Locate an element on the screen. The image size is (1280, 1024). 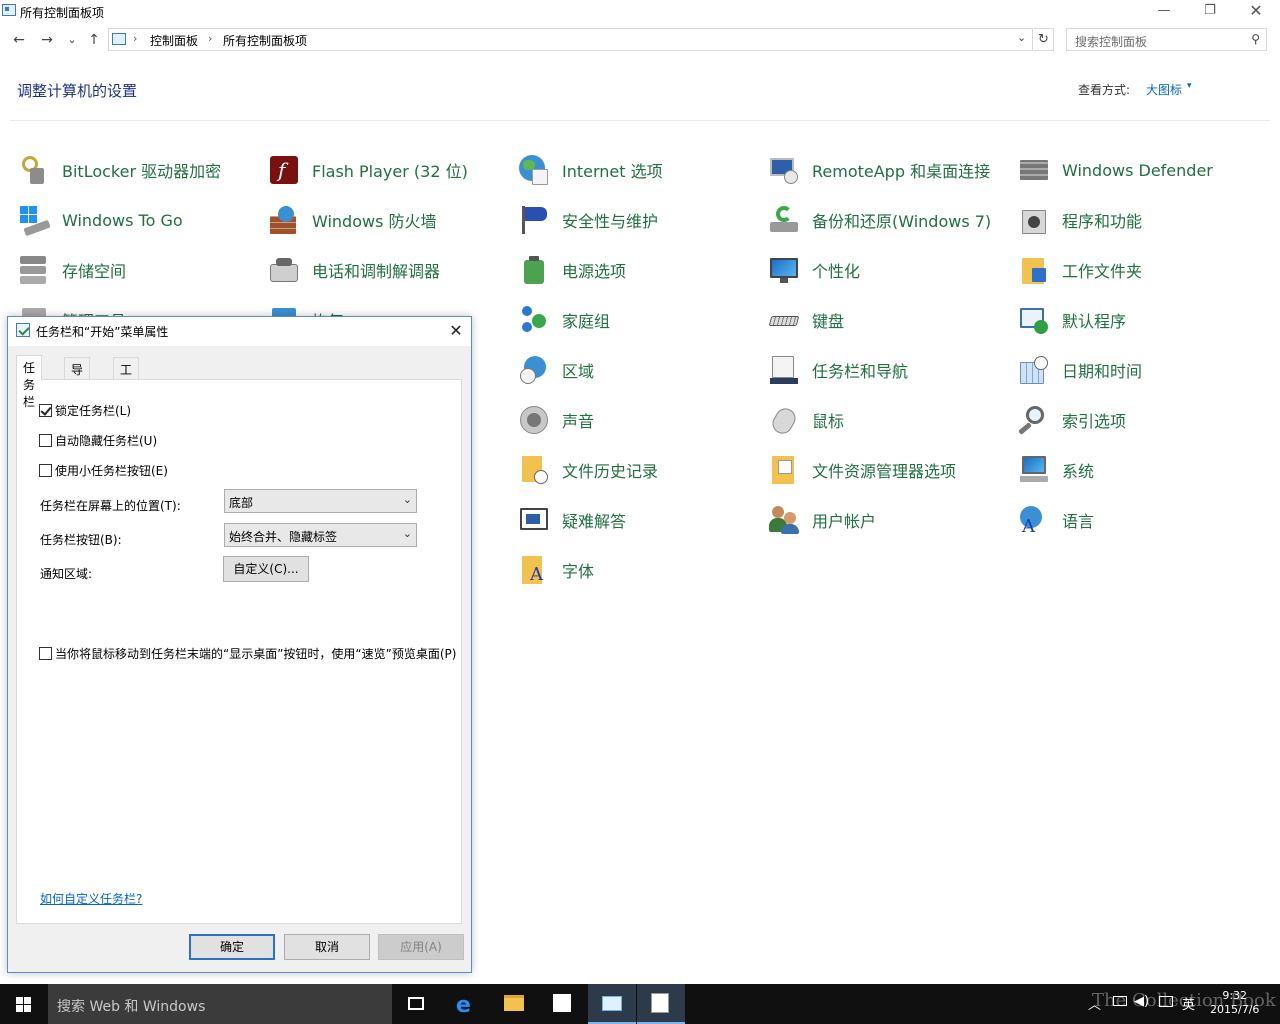
item-homegroup: 家庭组 is located at coordinates (564, 320).